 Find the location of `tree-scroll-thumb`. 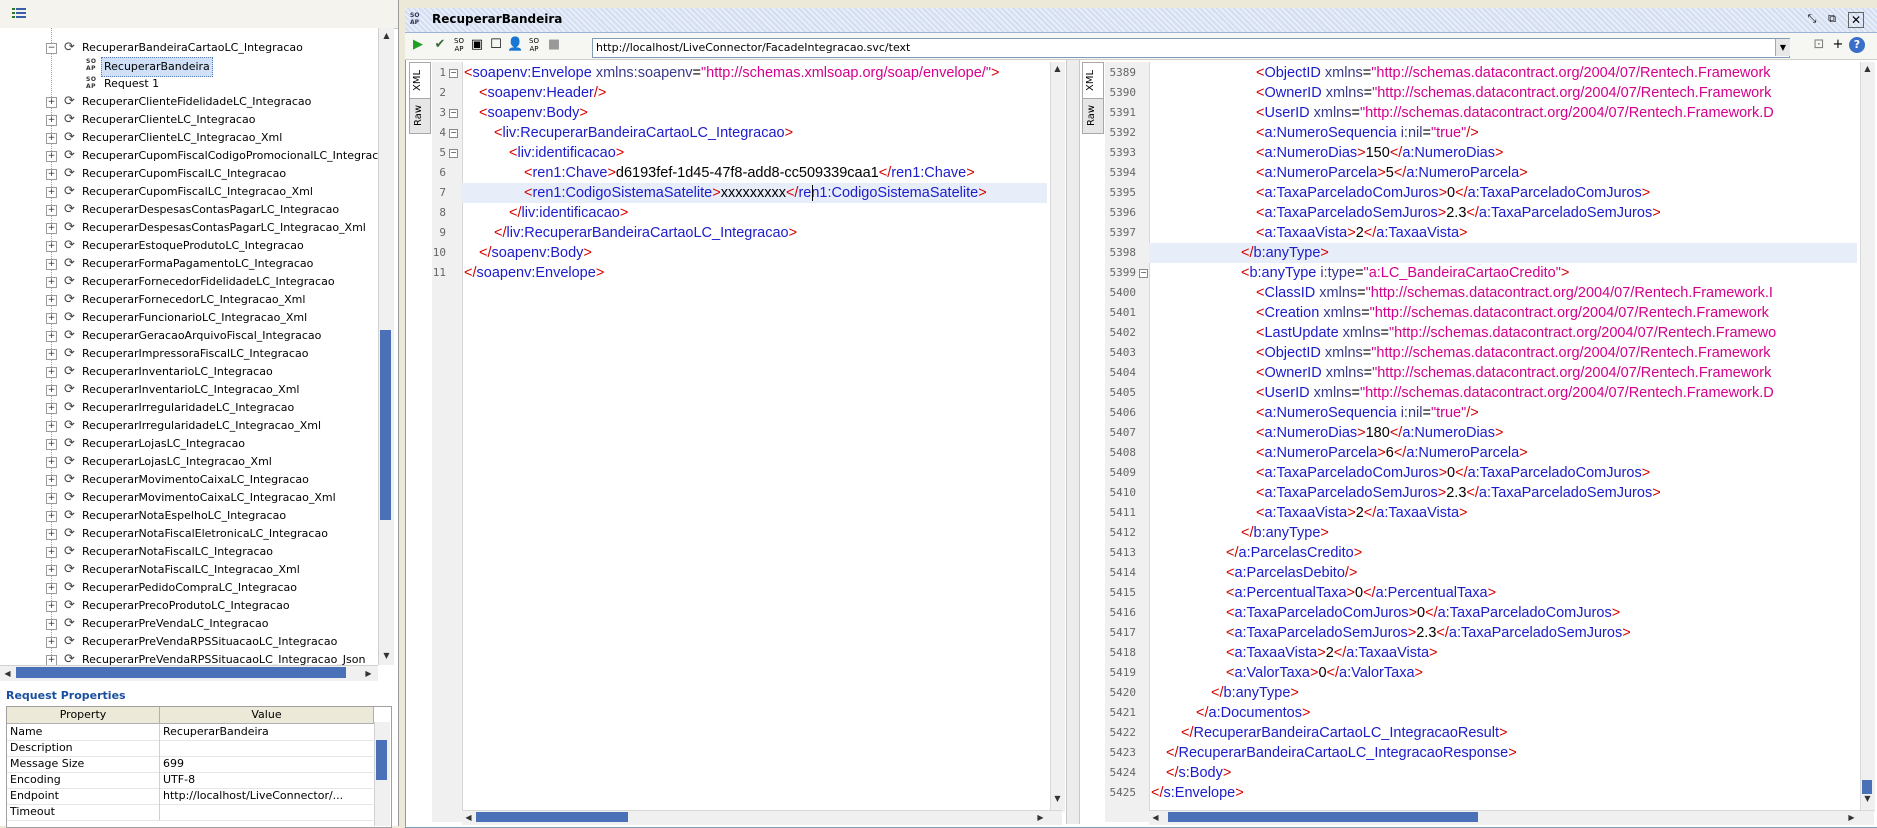

tree-scroll-thumb is located at coordinates (385, 425).